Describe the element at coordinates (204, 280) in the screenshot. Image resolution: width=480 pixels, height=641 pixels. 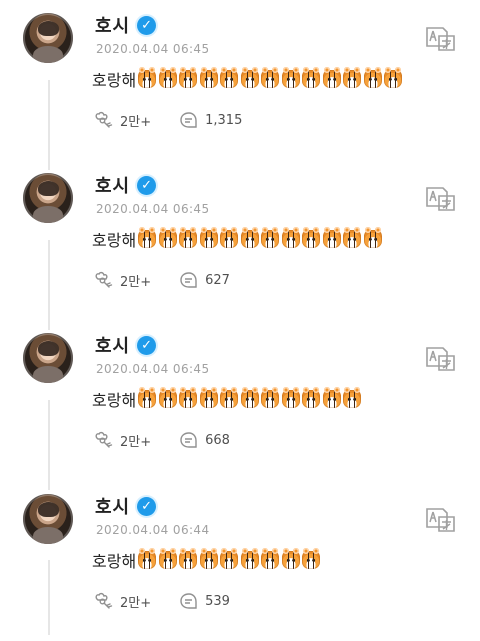
I see `comment-button: 627` at that location.